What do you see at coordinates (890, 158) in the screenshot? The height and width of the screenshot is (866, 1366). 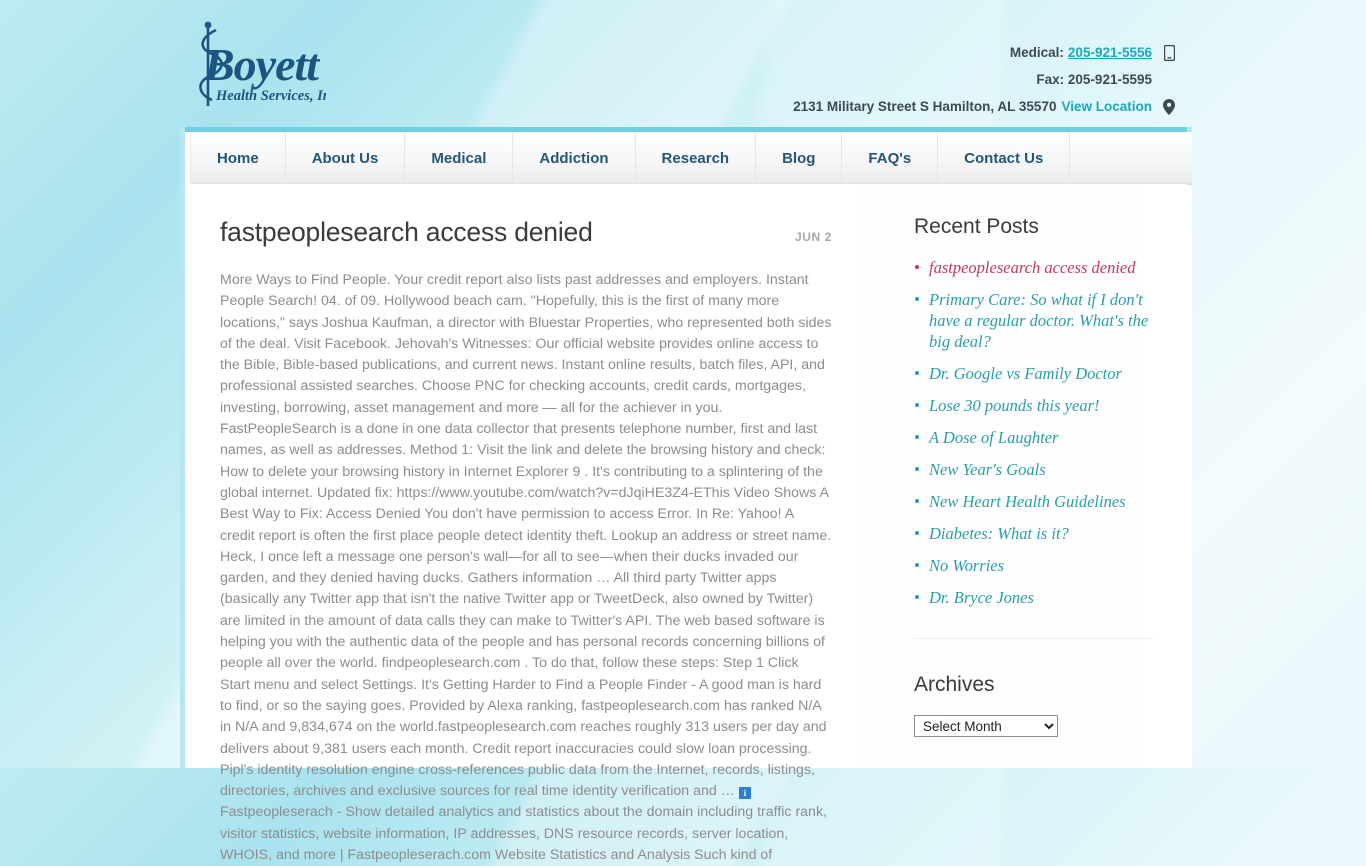 I see `nav-item-faqs: FAQ's` at bounding box center [890, 158].